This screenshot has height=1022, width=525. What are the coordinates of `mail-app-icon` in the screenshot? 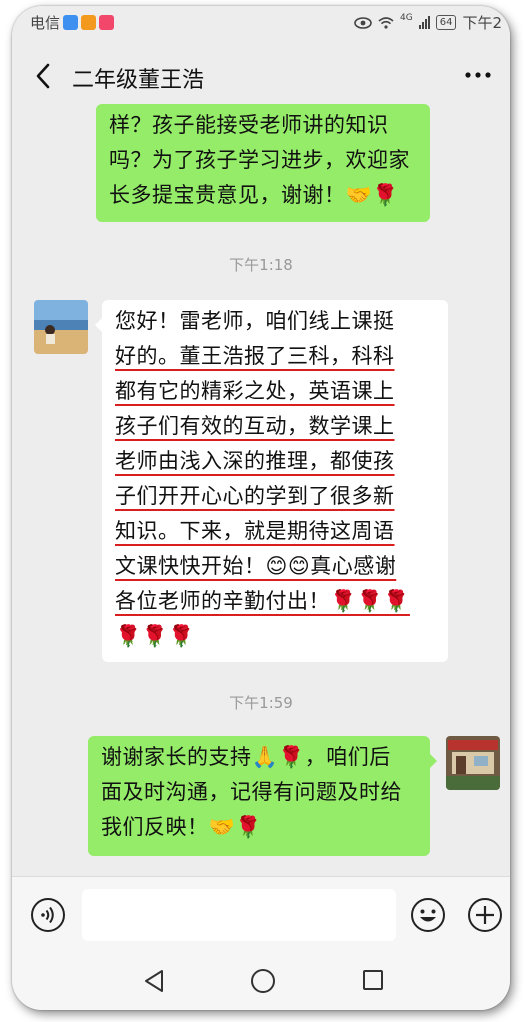 It's located at (107, 22).